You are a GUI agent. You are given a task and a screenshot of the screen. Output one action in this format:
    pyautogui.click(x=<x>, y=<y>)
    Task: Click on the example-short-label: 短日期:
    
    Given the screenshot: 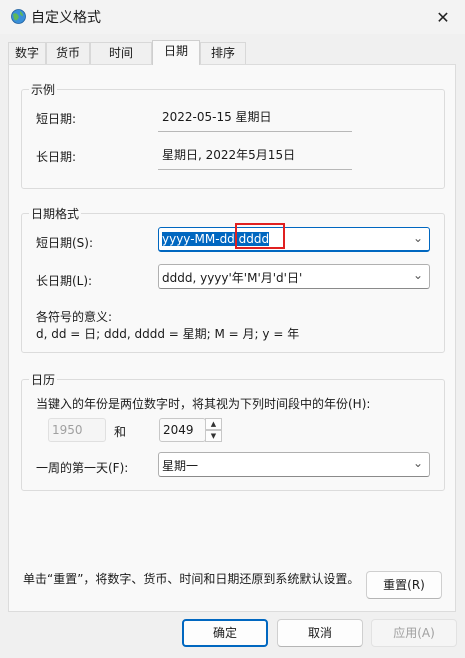 What is the action you would take?
    pyautogui.click(x=56, y=119)
    